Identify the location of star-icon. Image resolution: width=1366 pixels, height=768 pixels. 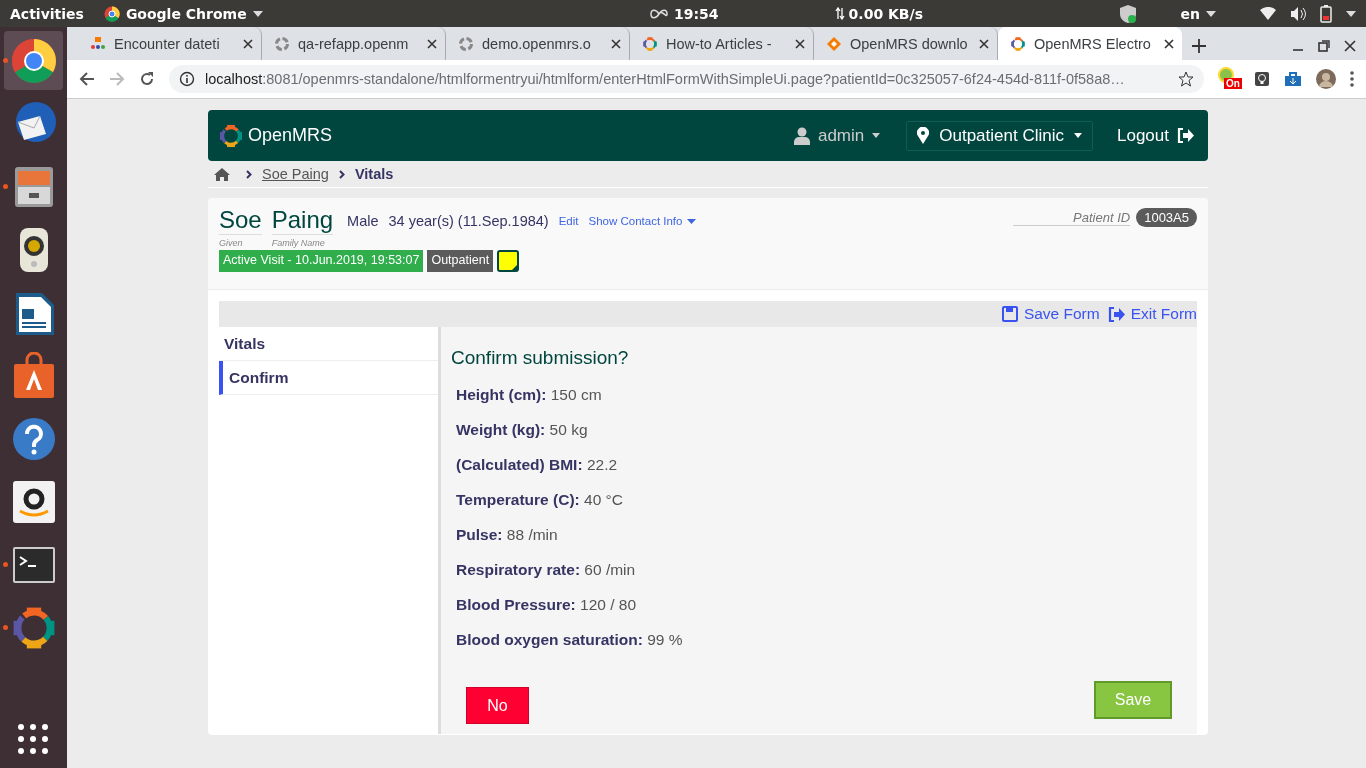
(1186, 79).